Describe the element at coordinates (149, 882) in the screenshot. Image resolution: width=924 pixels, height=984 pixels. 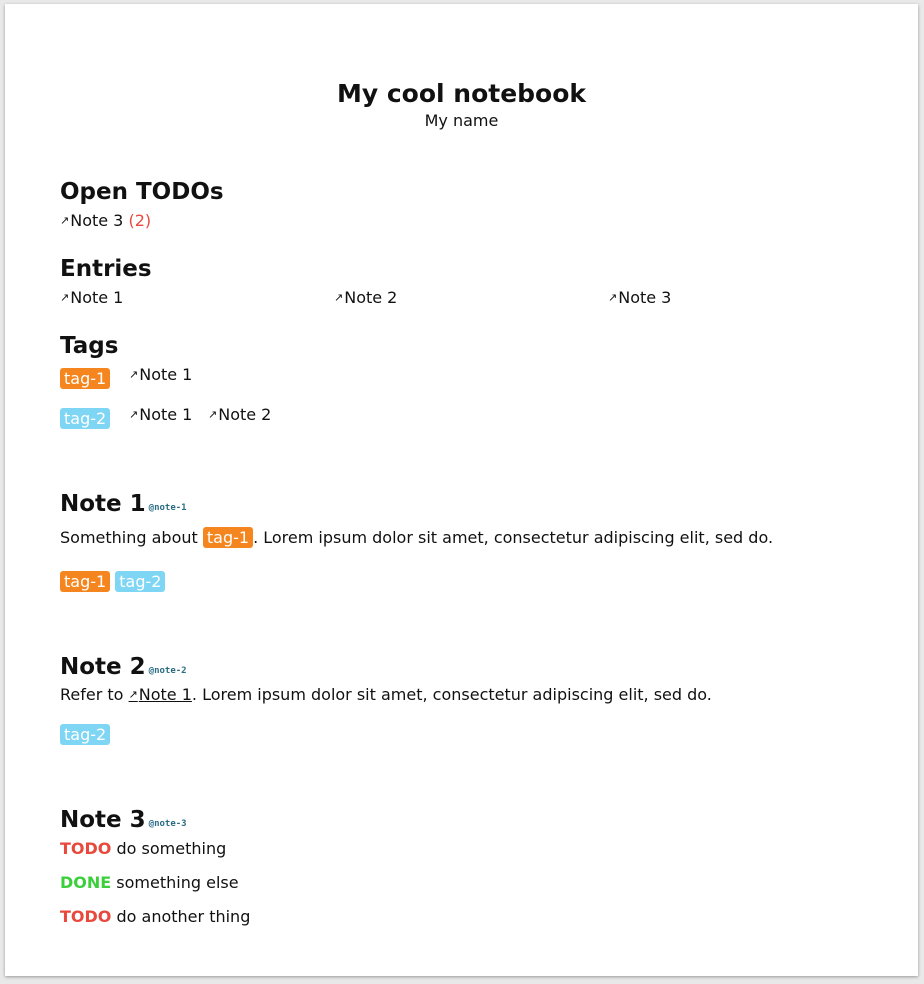
I see `task-item: DONE something else` at that location.